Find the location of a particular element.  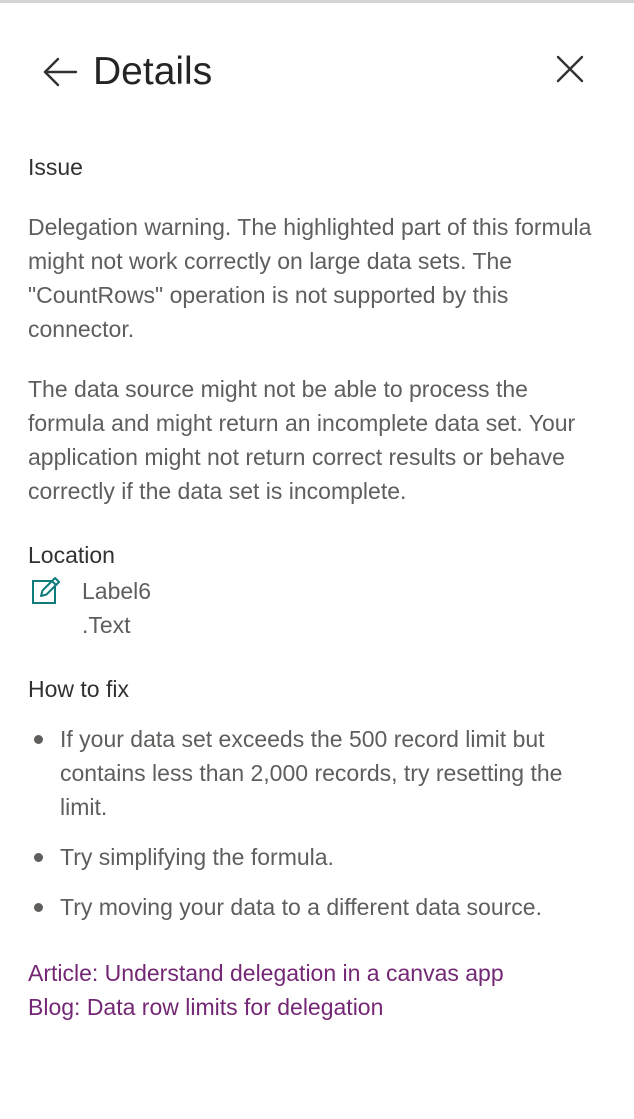

location-property: .Text is located at coordinates (106, 625).